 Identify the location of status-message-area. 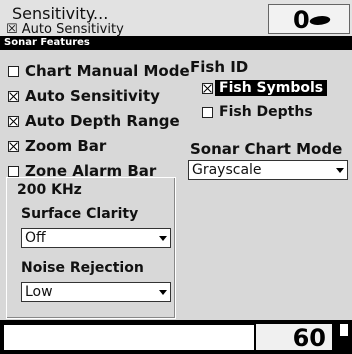
(129, 337).